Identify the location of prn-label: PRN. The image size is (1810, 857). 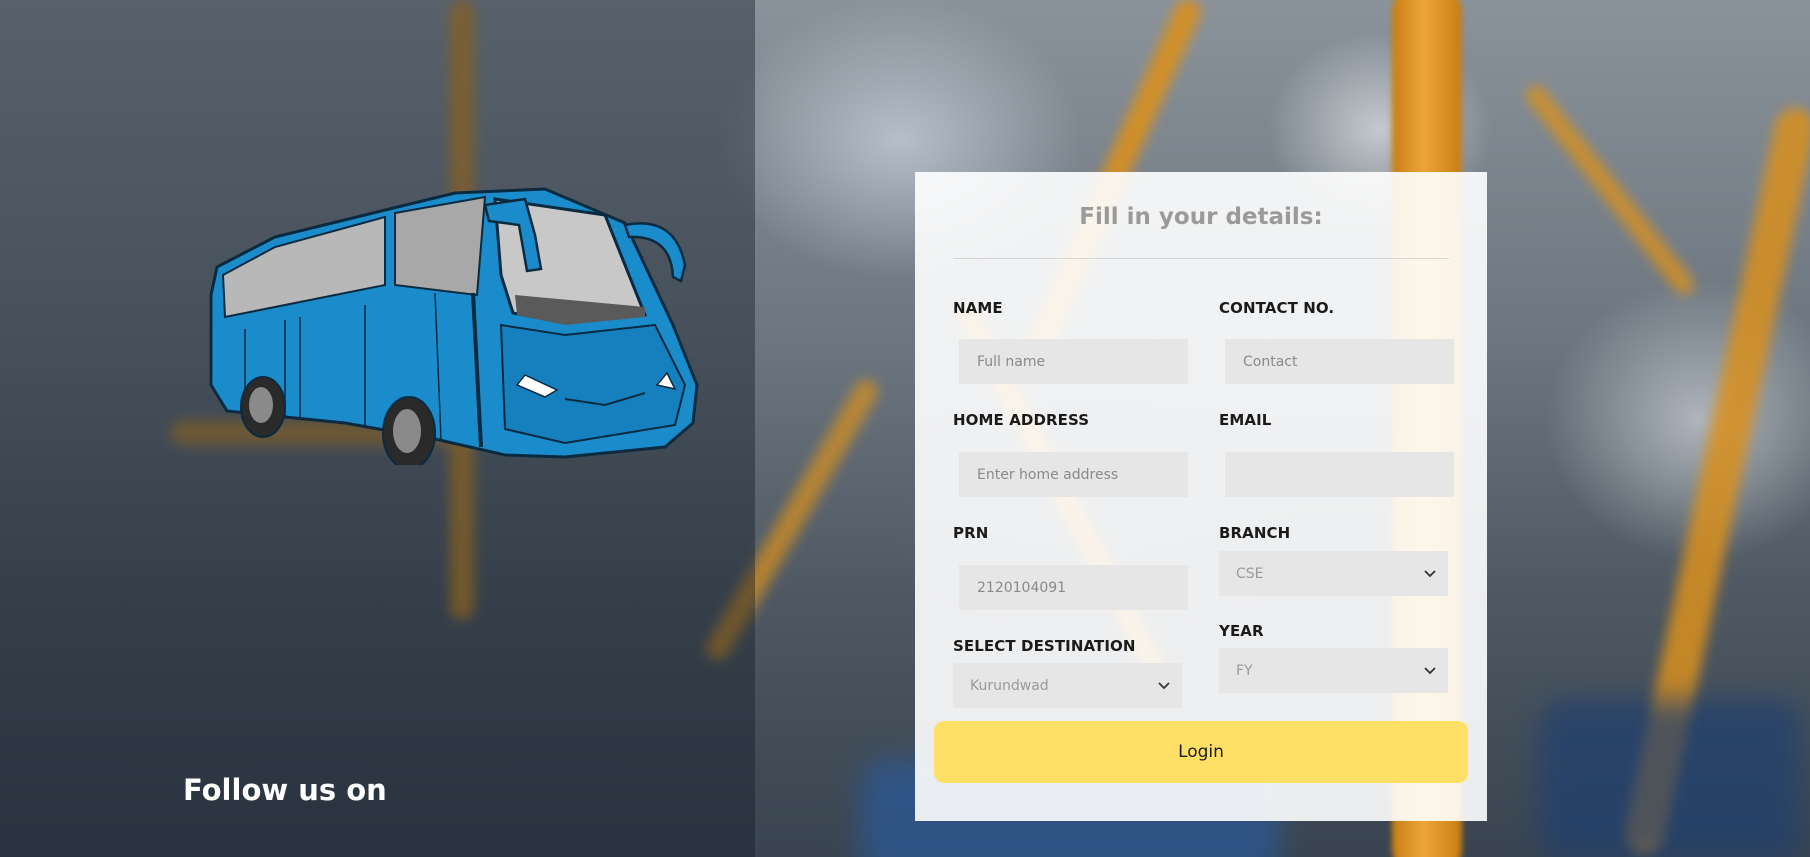
(971, 533).